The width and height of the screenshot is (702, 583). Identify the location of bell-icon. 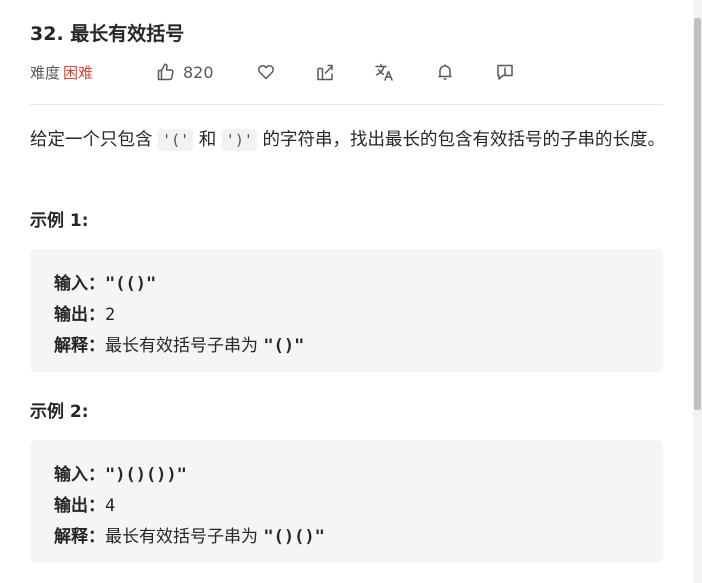
(445, 72).